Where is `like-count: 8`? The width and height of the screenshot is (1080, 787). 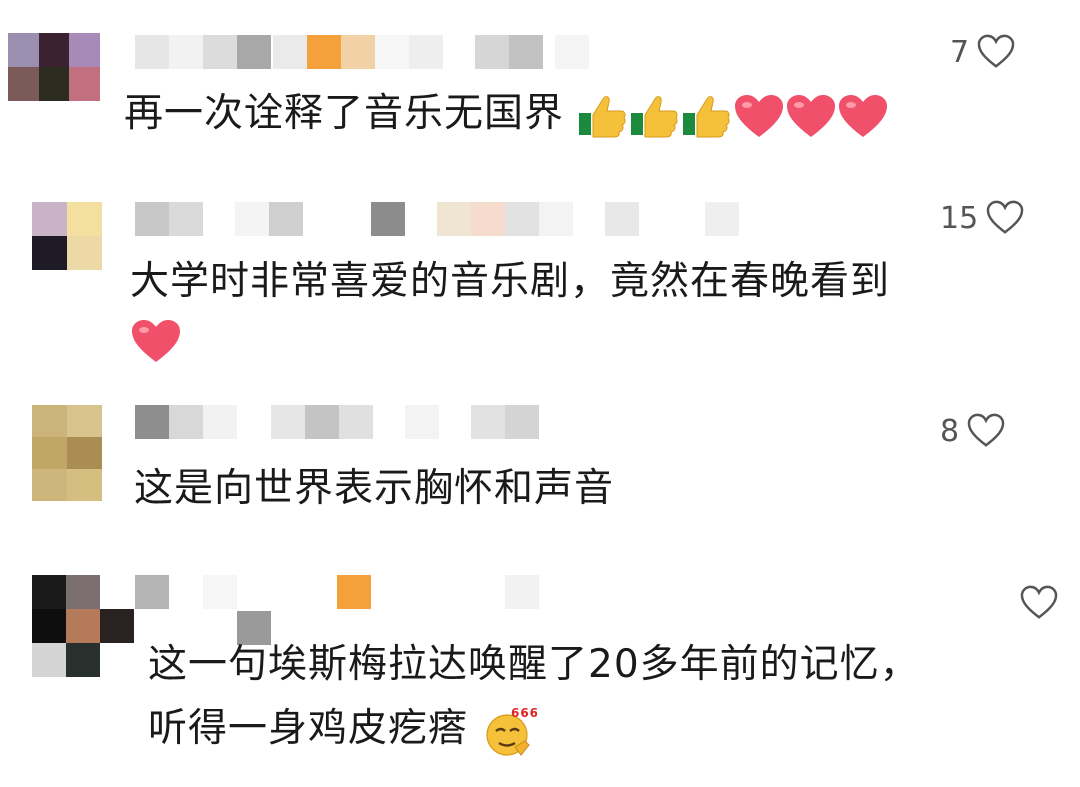 like-count: 8 is located at coordinates (950, 431).